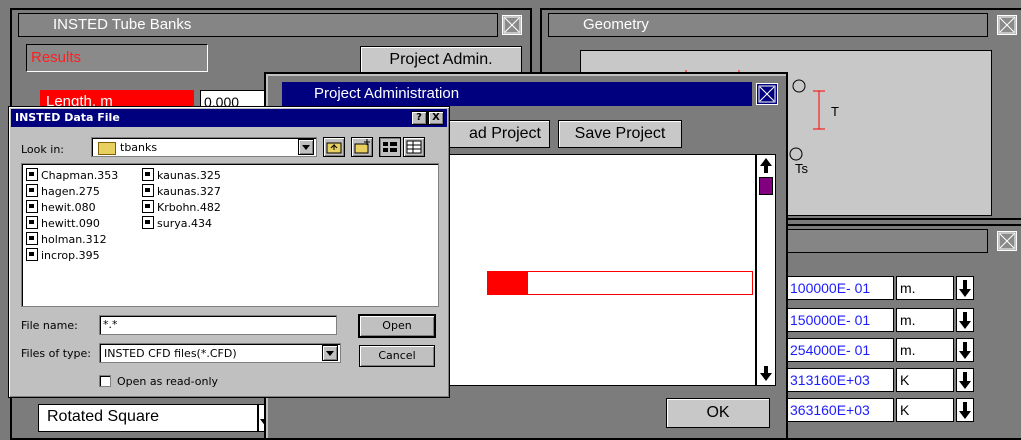  I want to click on look-in-label: Look in:, so click(42, 149).